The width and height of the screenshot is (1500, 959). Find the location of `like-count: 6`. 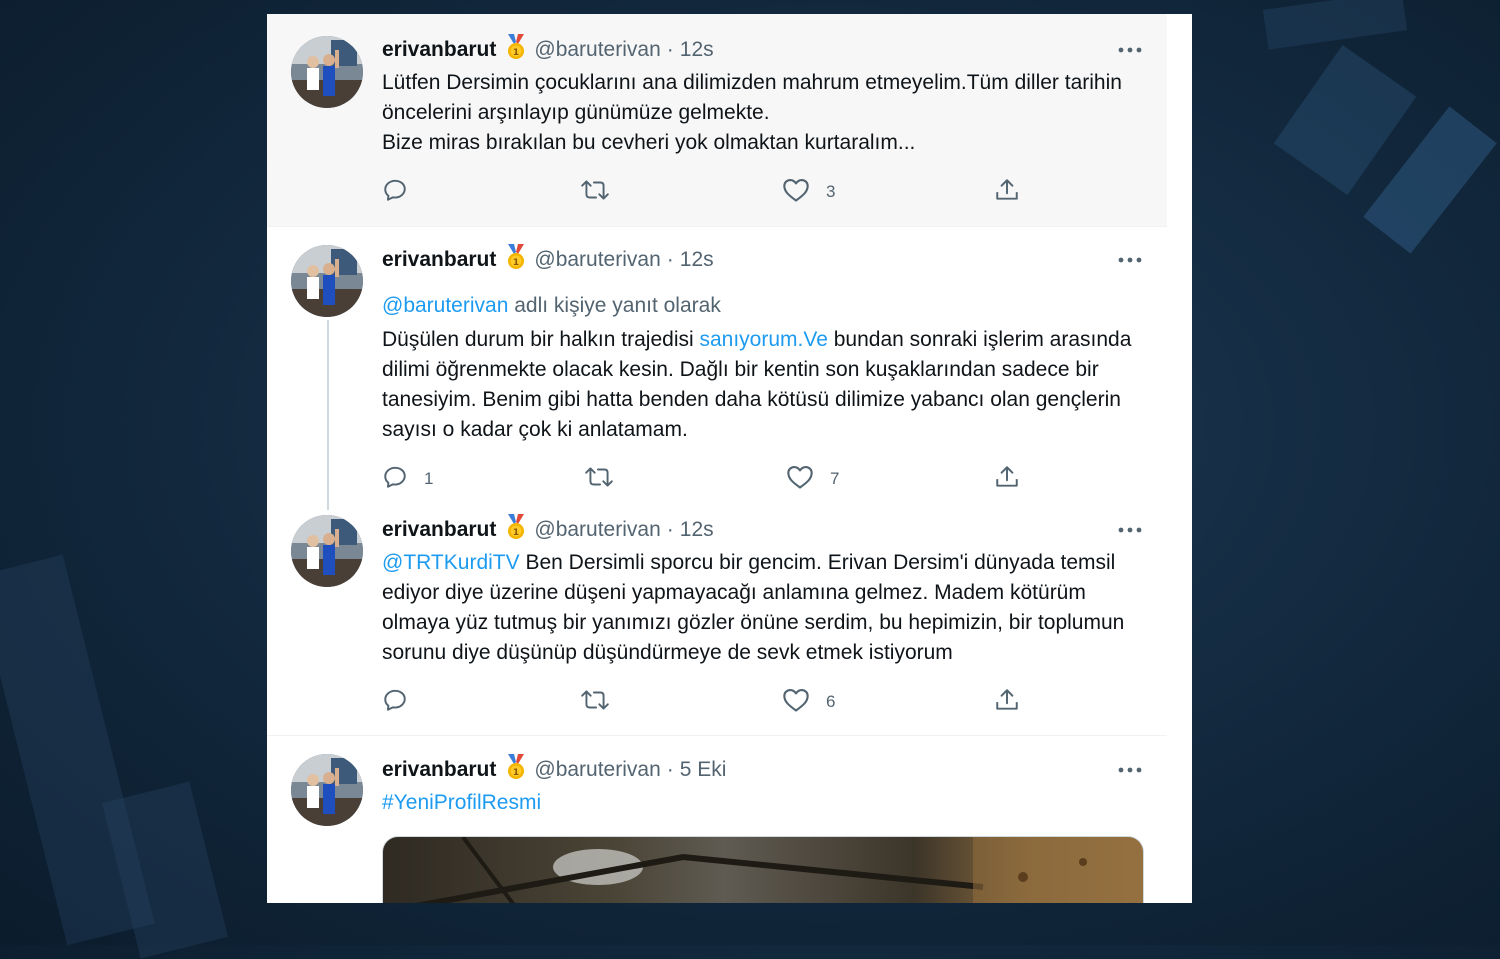

like-count: 6 is located at coordinates (831, 701).